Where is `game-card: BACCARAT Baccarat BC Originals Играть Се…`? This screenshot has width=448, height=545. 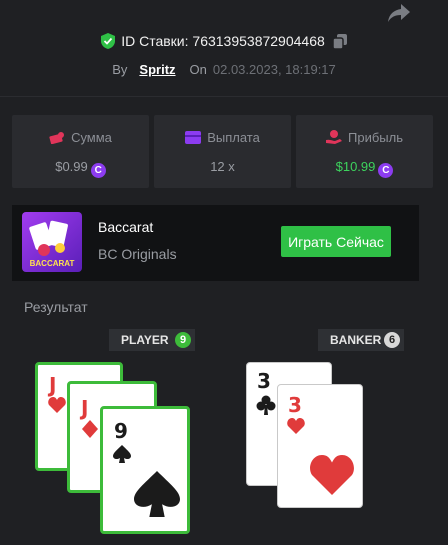
game-card: BACCARAT Baccarat BC Originals Играть Се… is located at coordinates (215, 243).